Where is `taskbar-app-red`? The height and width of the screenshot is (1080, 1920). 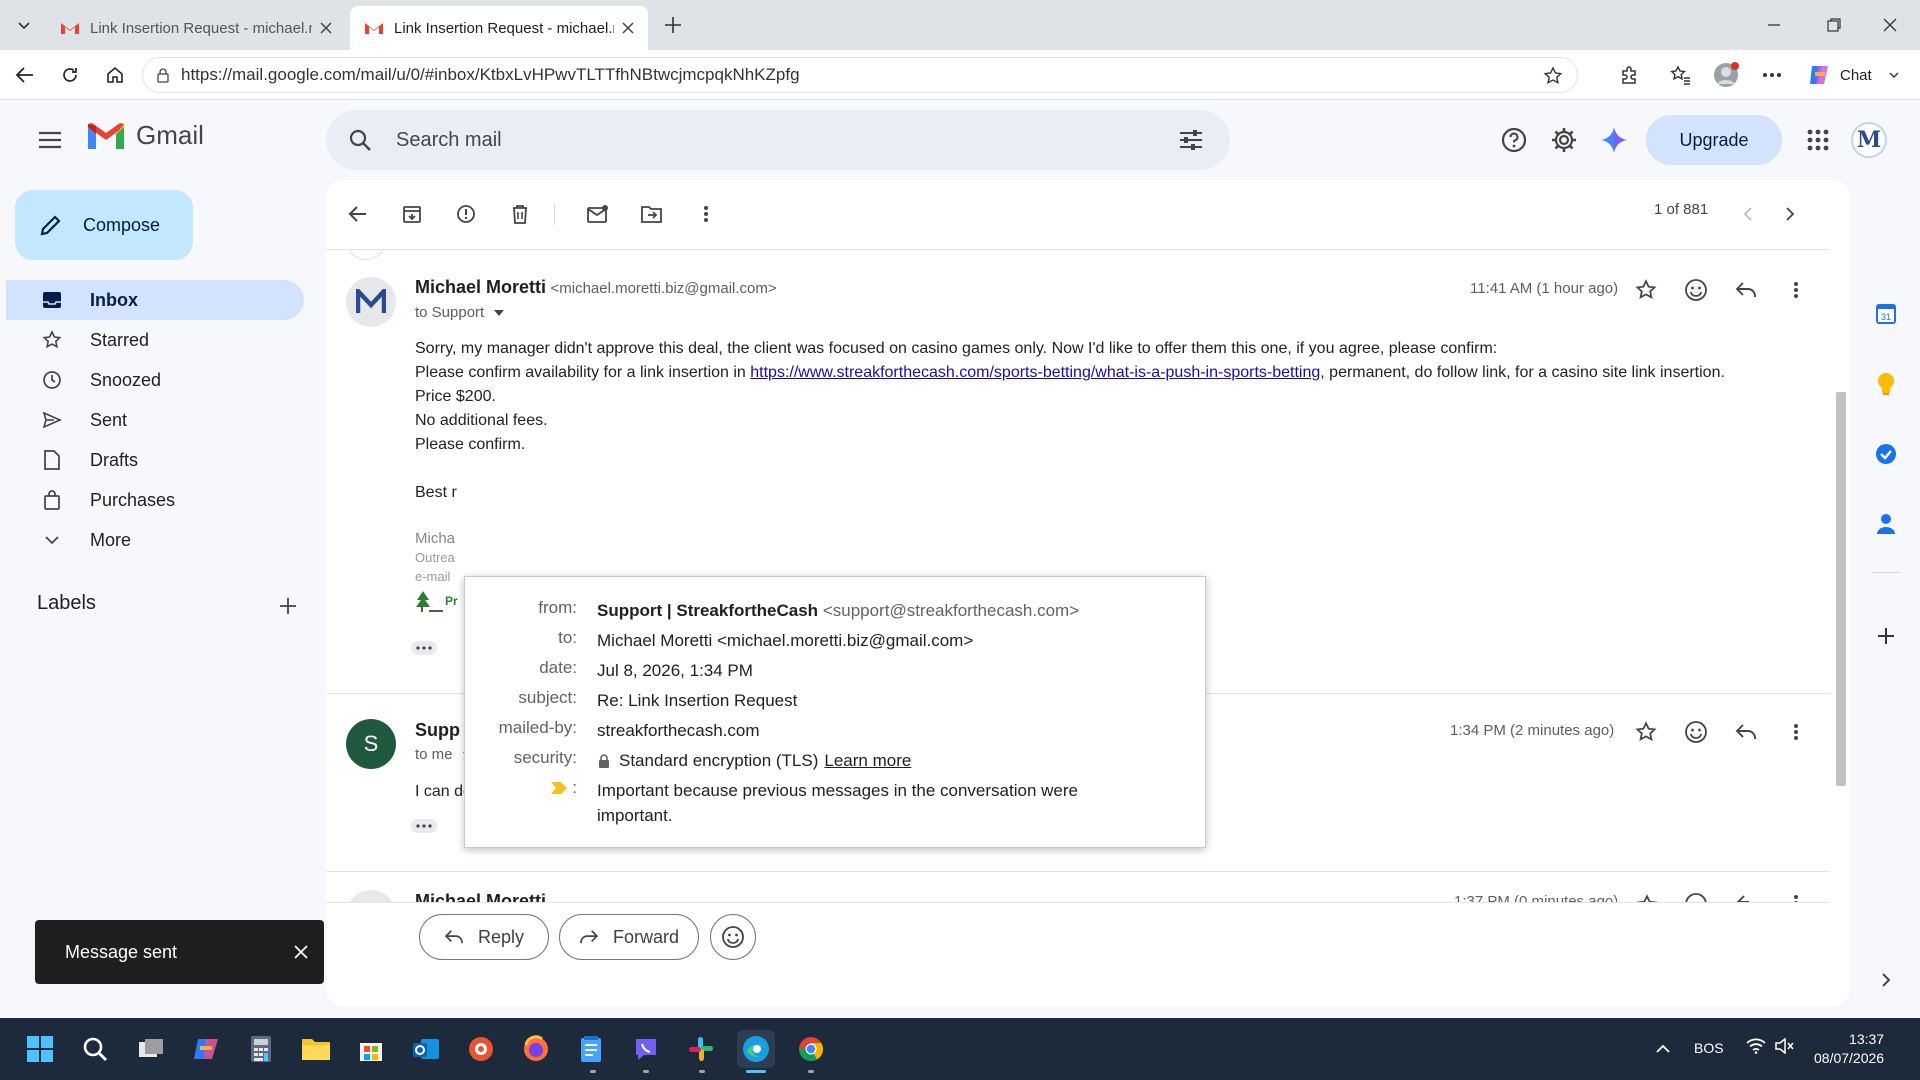 taskbar-app-red is located at coordinates (481, 1049).